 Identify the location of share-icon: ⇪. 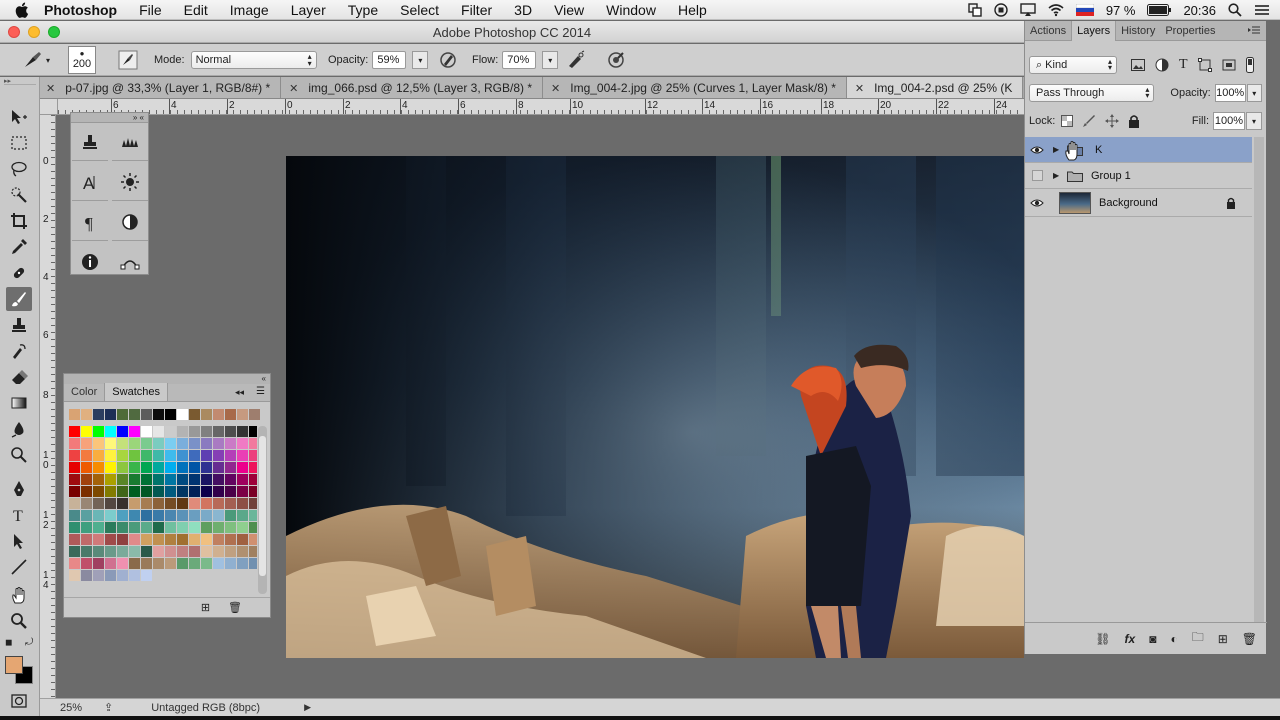
(108, 707).